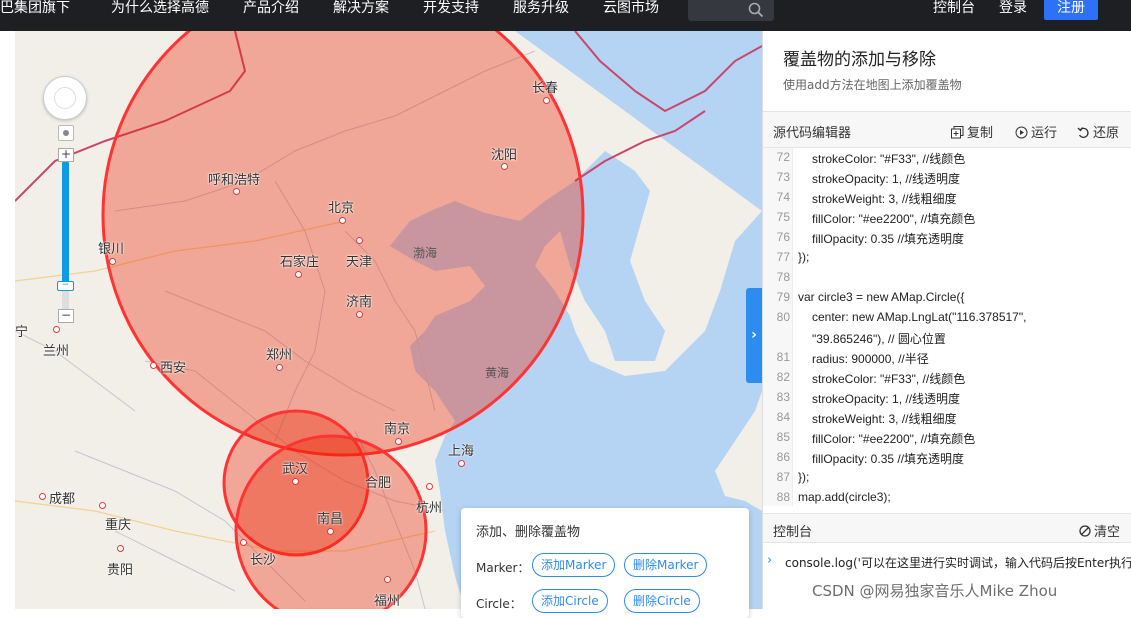 The width and height of the screenshot is (1131, 618). Describe the element at coordinates (451, 15) in the screenshot. I see `nav-item-dev-support: 开发支持` at that location.